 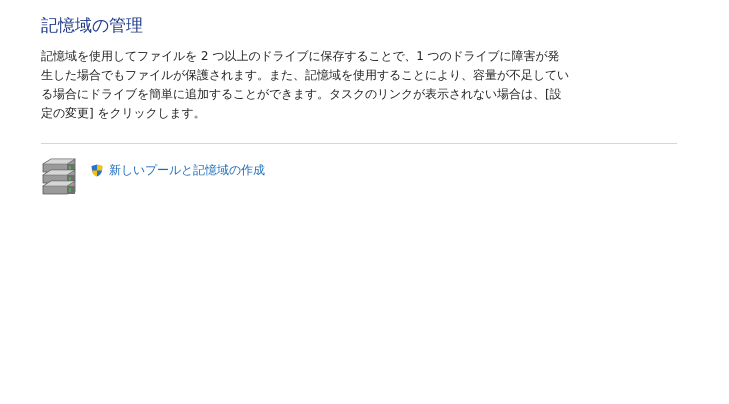 I want to click on drive-stack-icon, so click(x=59, y=176).